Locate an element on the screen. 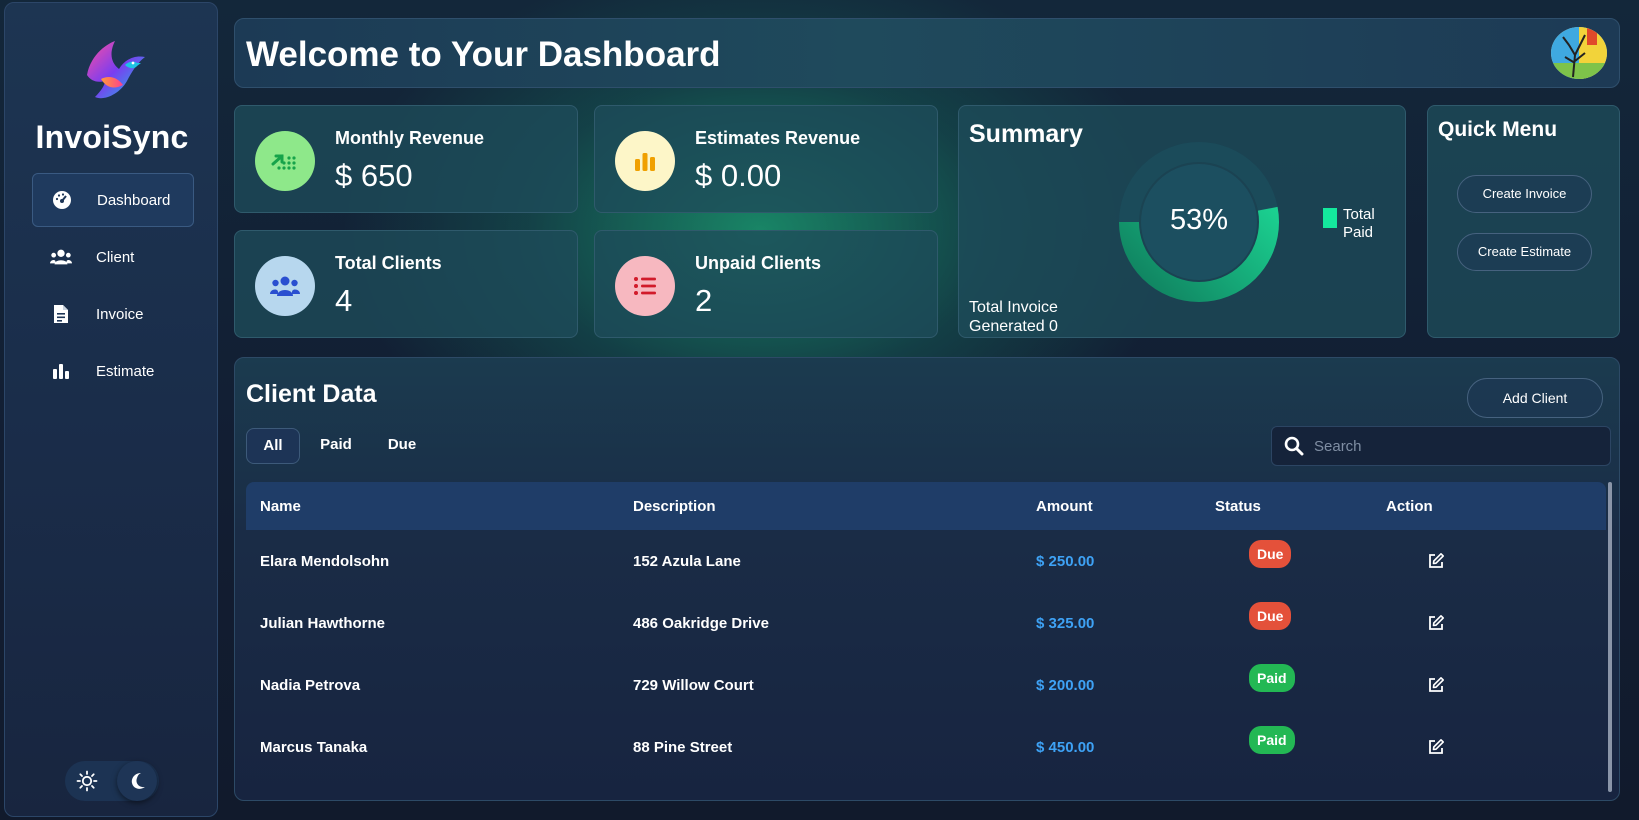 This screenshot has height=820, width=1639. cell-name: Nadia Petrova is located at coordinates (310, 685).